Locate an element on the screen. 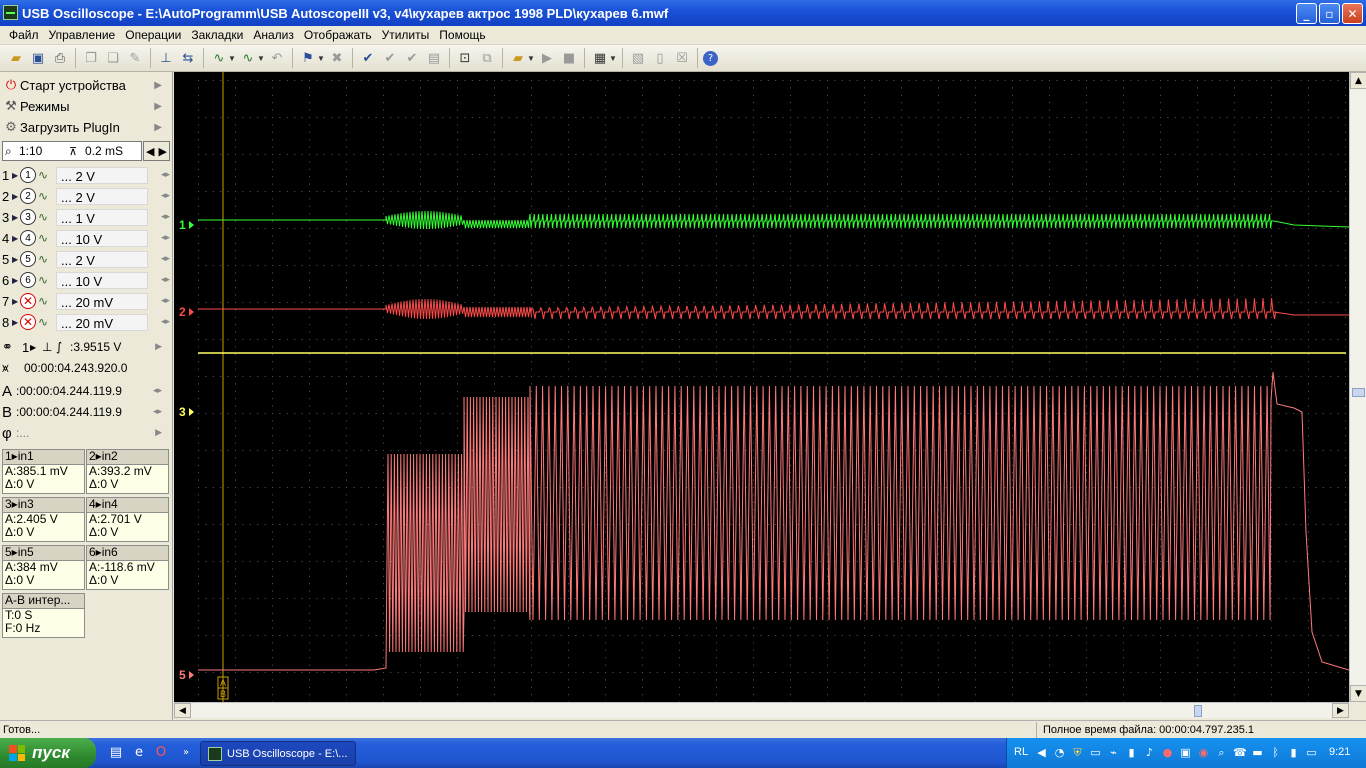  channel-row-5: 5 ▶ 5 ∿ ... 2 V ◂▸ is located at coordinates (86, 259).